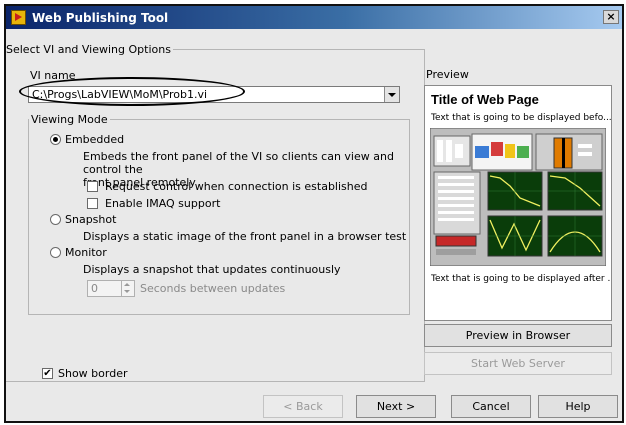  I want to click on next-button: Next >, so click(396, 406).